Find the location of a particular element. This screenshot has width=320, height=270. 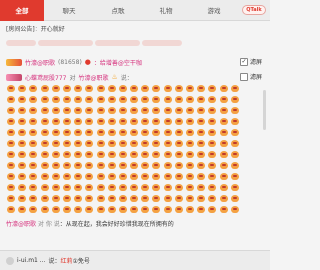

tab-gift: 礼物 is located at coordinates (166, 10).